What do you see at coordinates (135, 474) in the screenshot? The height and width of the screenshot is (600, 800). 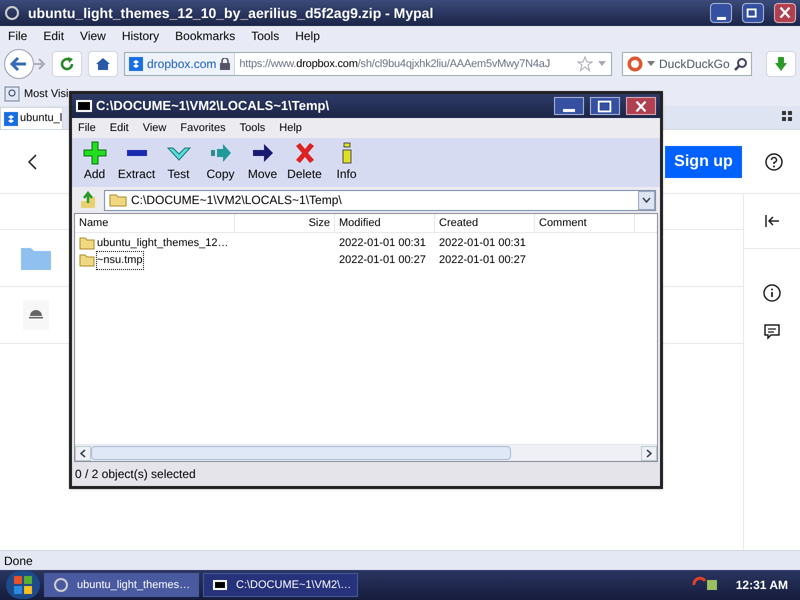 I see `status-text: 0 / 2 object(s) selected` at bounding box center [135, 474].